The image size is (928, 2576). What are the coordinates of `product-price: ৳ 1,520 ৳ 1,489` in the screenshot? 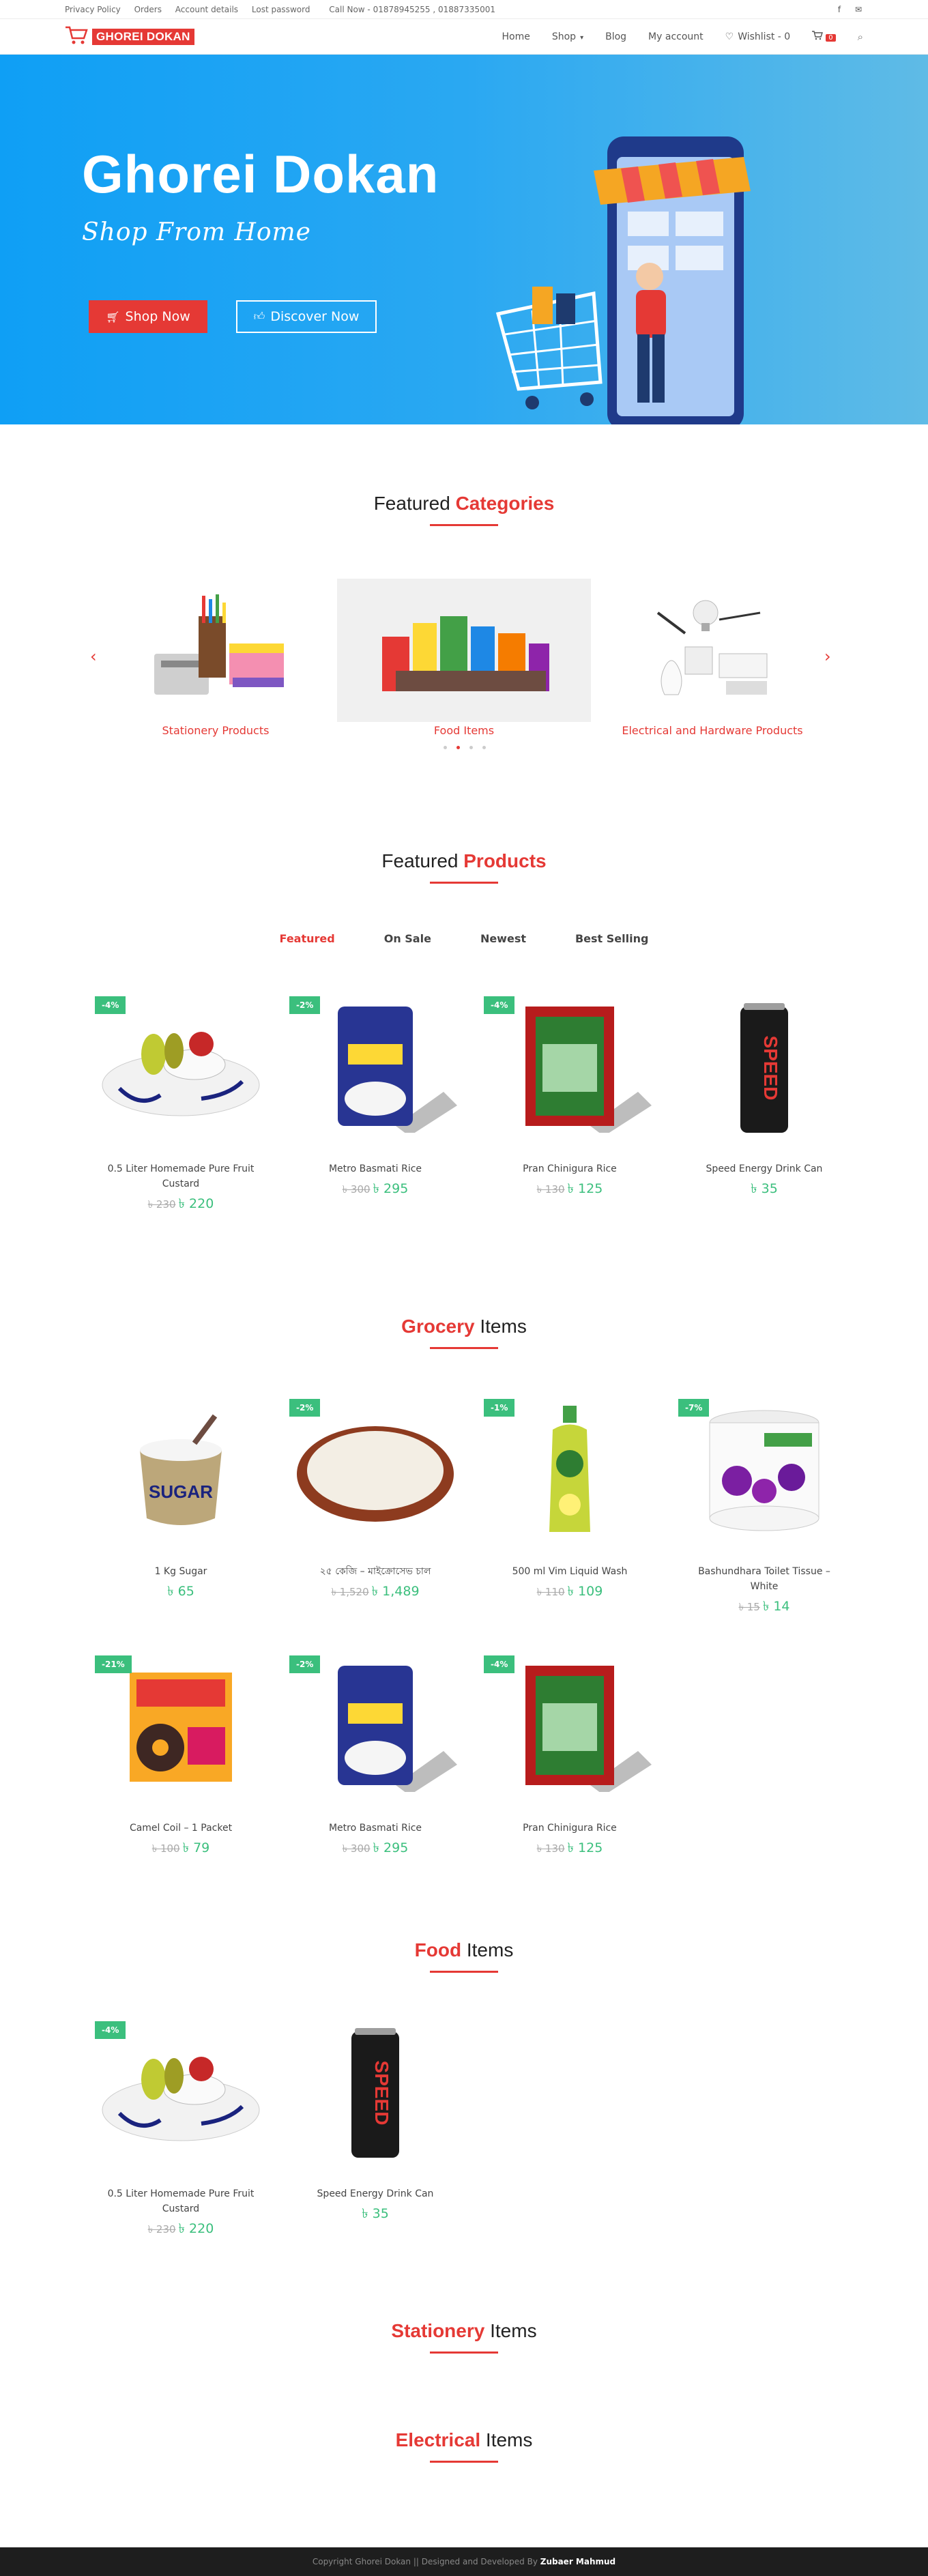 It's located at (375, 1593).